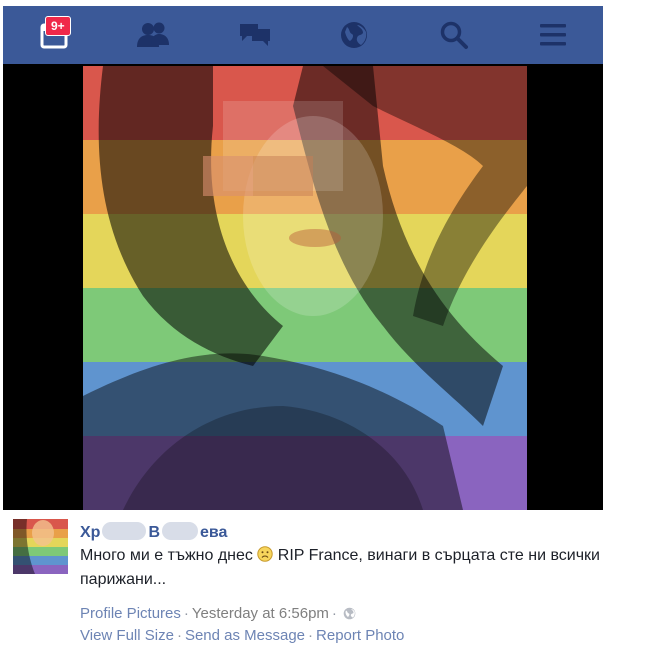 The width and height of the screenshot is (660, 663). I want to click on post-meta-row: Profile Pictures · Yesterday at 6:56pm ·, so click(218, 613).